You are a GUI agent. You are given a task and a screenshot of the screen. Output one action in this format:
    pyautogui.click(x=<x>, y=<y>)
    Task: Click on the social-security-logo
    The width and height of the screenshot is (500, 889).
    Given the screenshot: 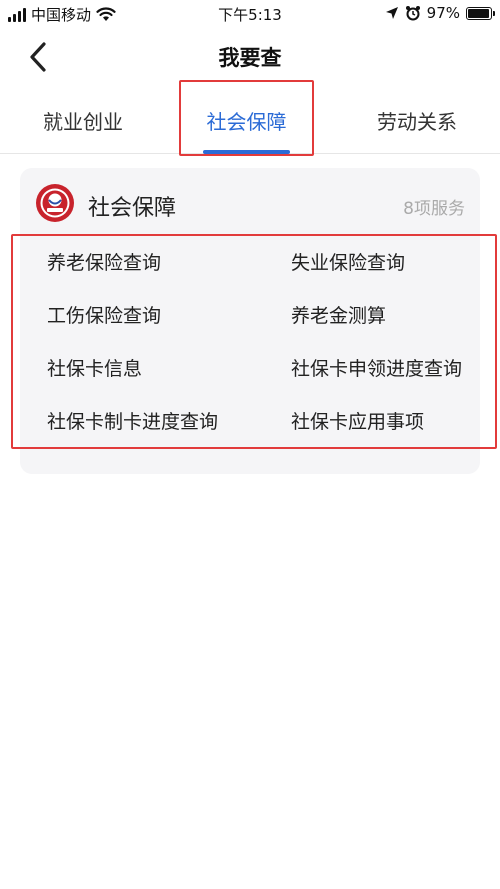 What is the action you would take?
    pyautogui.click(x=55, y=203)
    